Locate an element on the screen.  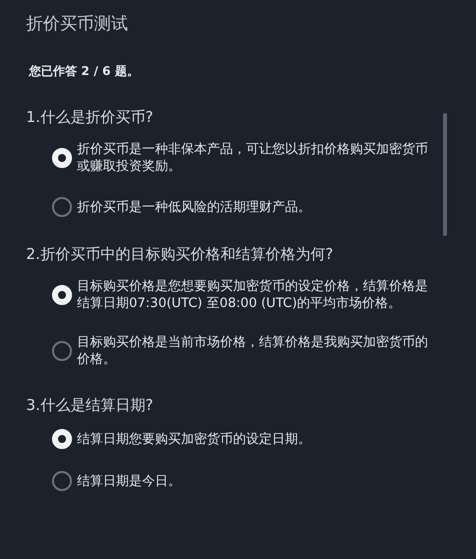
question-text: 3.什么是结算日期? is located at coordinates (90, 405).